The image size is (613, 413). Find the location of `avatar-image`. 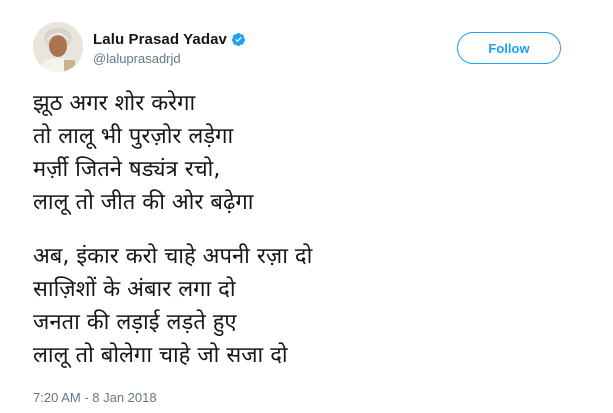

avatar-image is located at coordinates (58, 47).